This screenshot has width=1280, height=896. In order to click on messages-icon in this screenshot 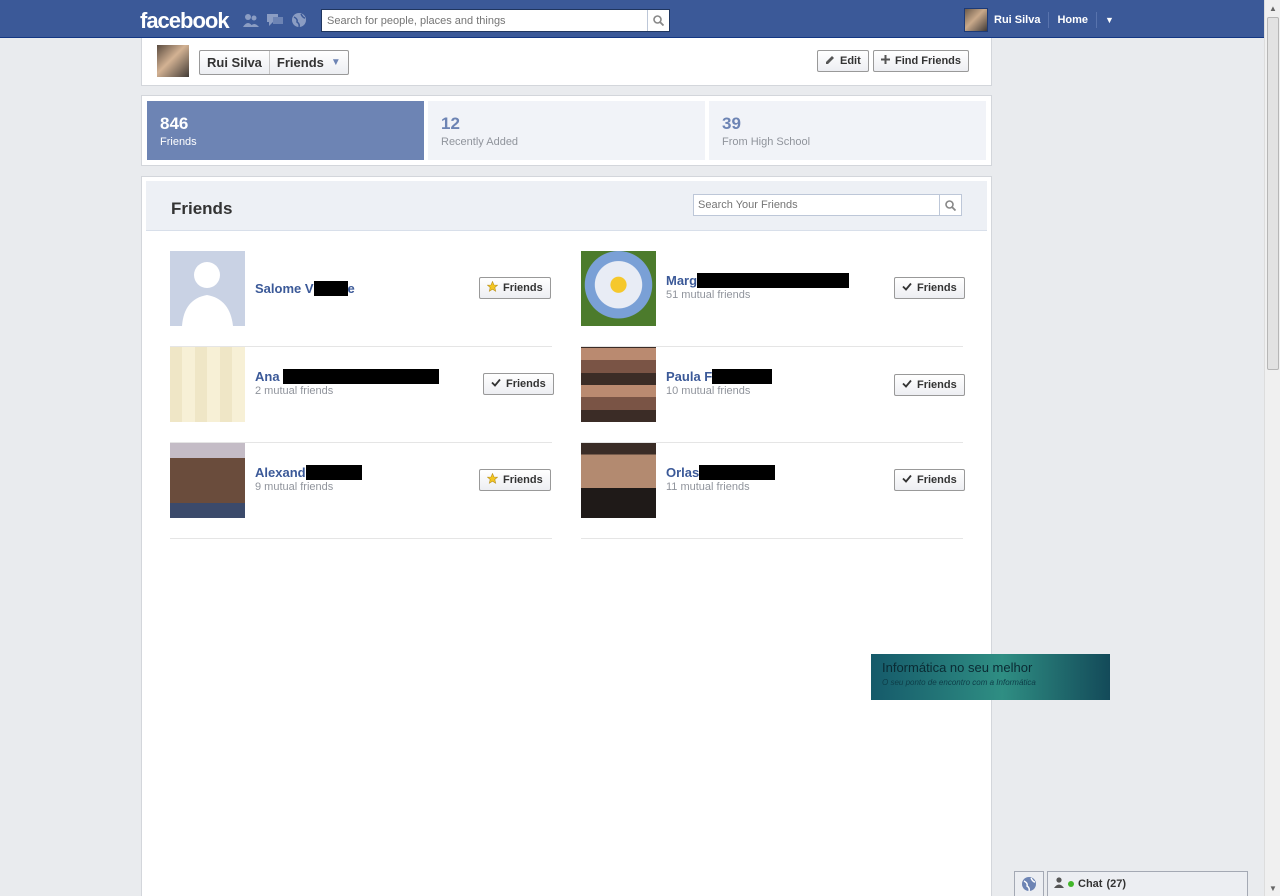, I will do `click(275, 20)`.